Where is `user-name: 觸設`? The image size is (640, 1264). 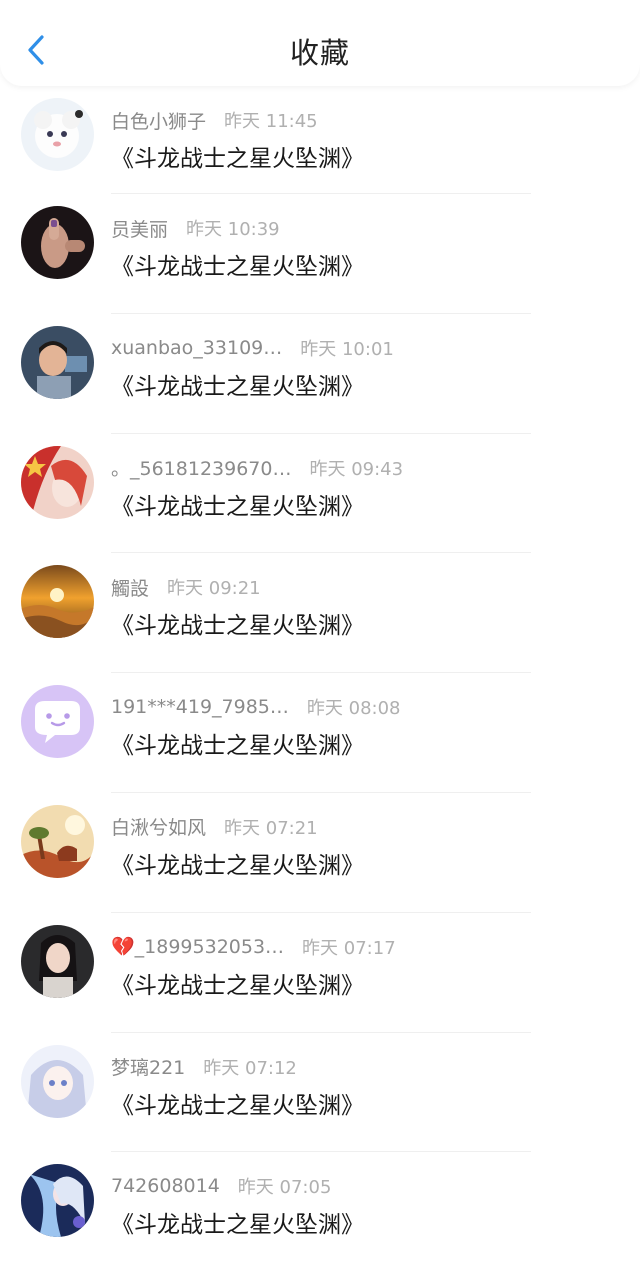 user-name: 觸設 is located at coordinates (130, 588).